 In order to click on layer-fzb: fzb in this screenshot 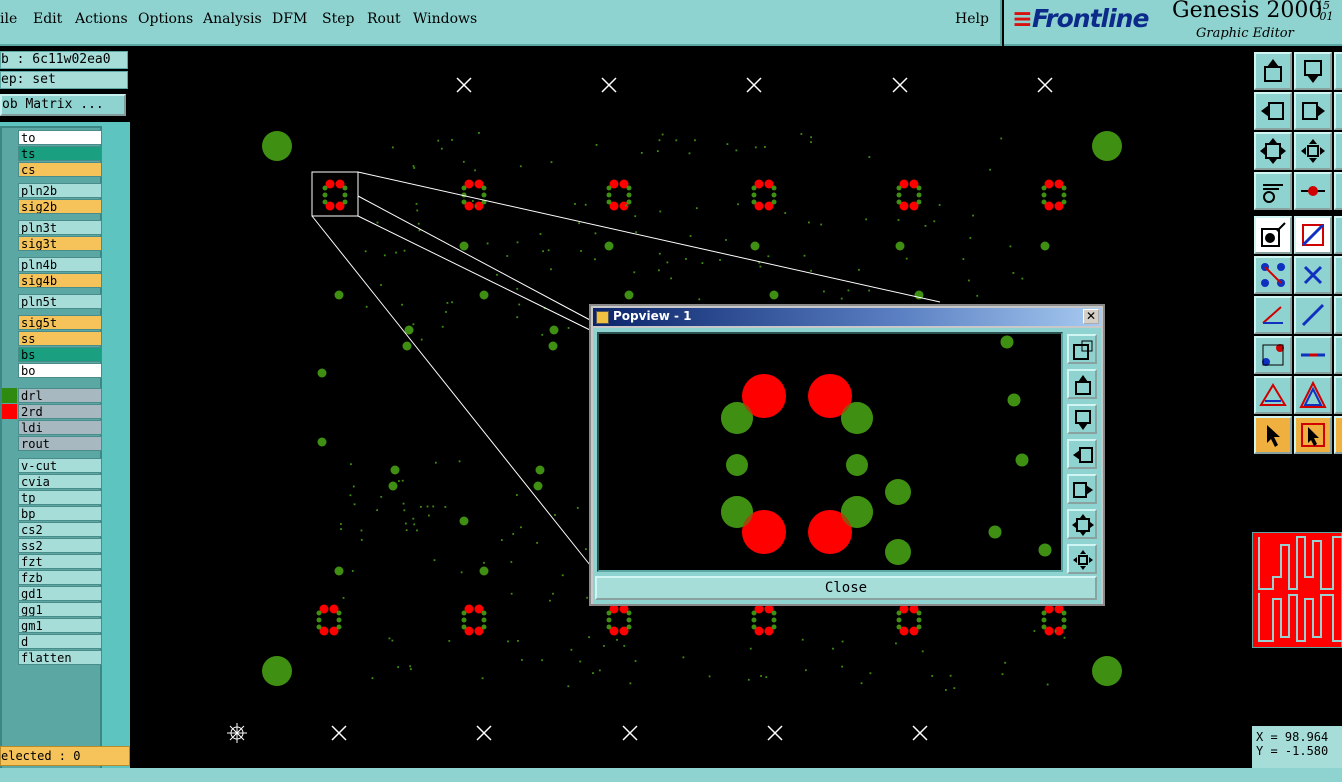, I will do `click(60, 577)`.